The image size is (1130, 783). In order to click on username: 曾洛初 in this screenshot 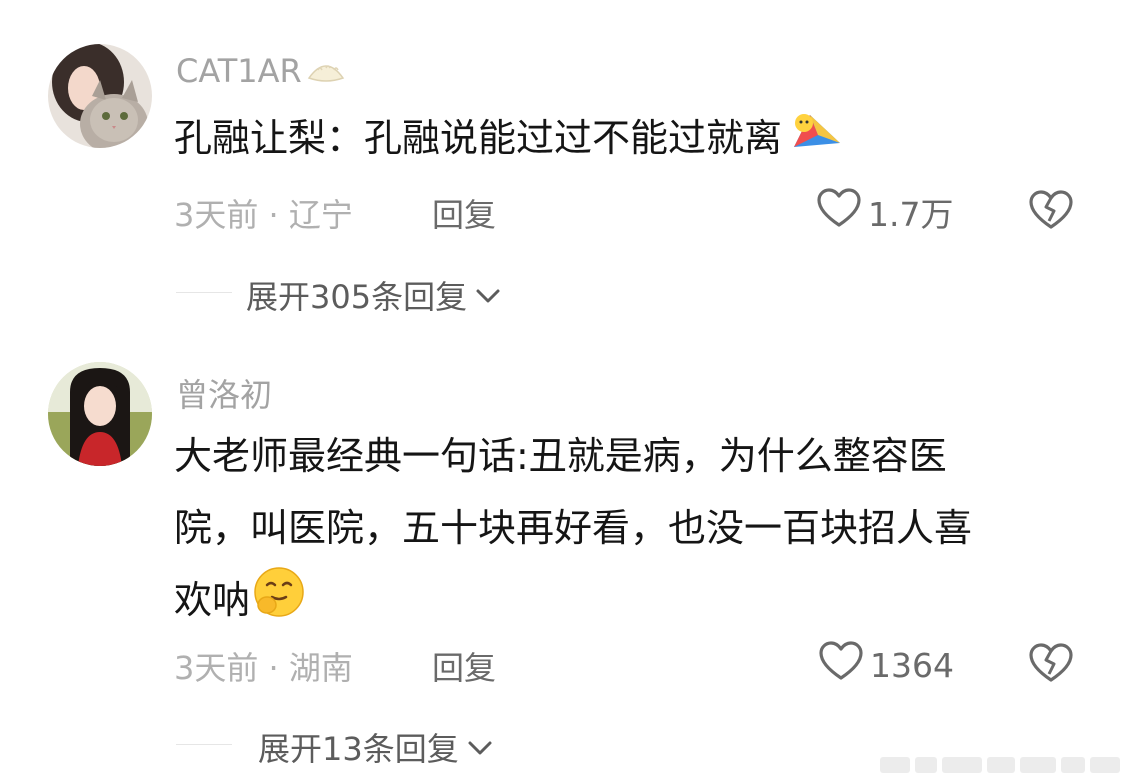, I will do `click(224, 393)`.